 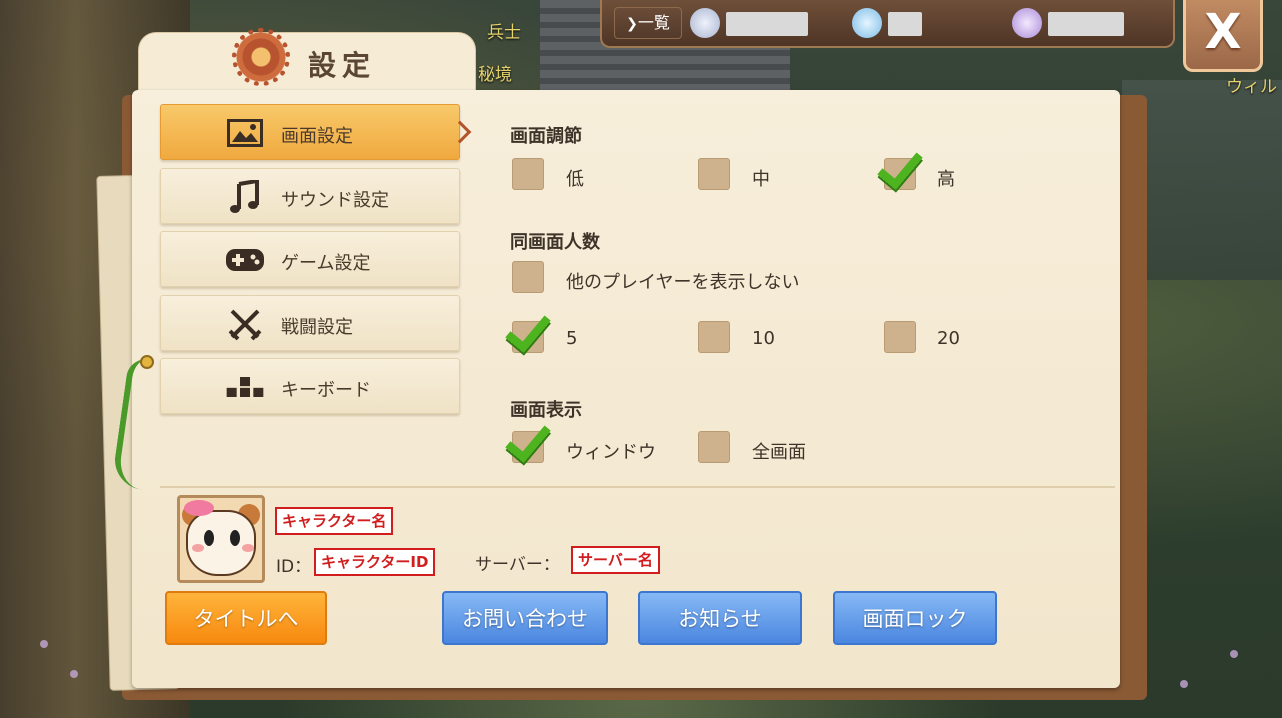 What do you see at coordinates (517, 565) in the screenshot?
I see `server-label: サーバー：` at bounding box center [517, 565].